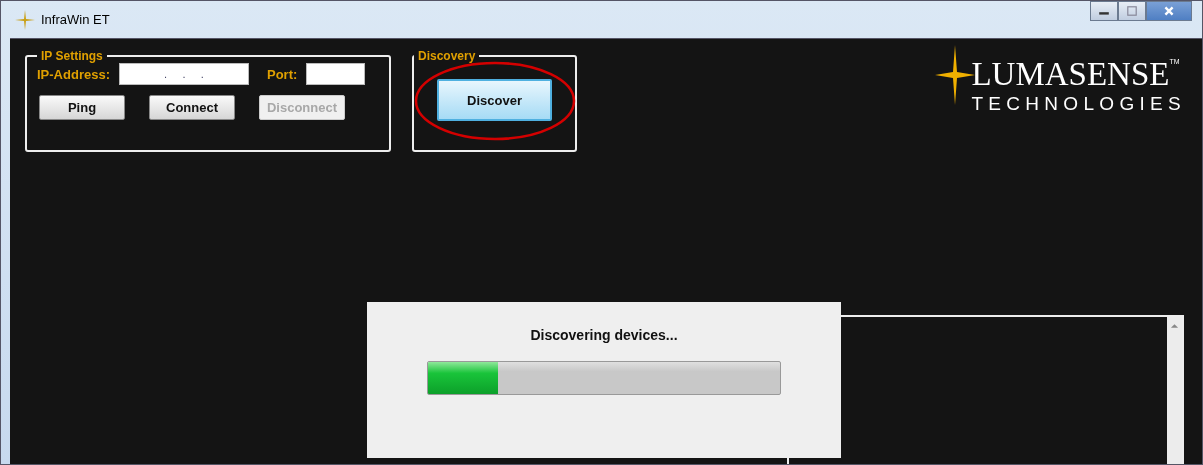 This screenshot has width=1203, height=465. I want to click on scroll-up-icon, so click(1174, 326).